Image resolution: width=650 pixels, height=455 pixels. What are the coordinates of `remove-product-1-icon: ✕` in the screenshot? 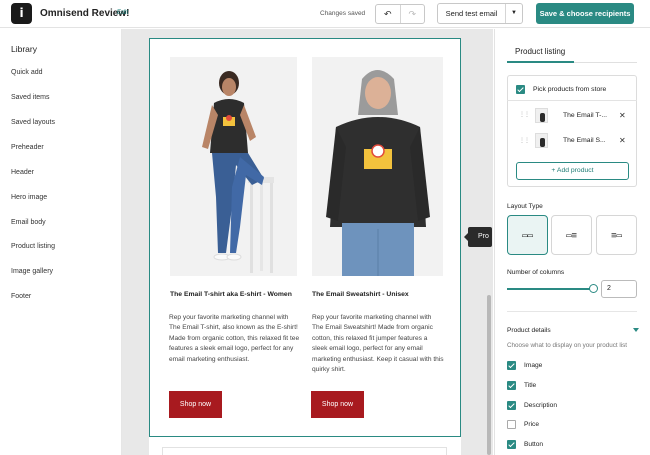 It's located at (622, 115).